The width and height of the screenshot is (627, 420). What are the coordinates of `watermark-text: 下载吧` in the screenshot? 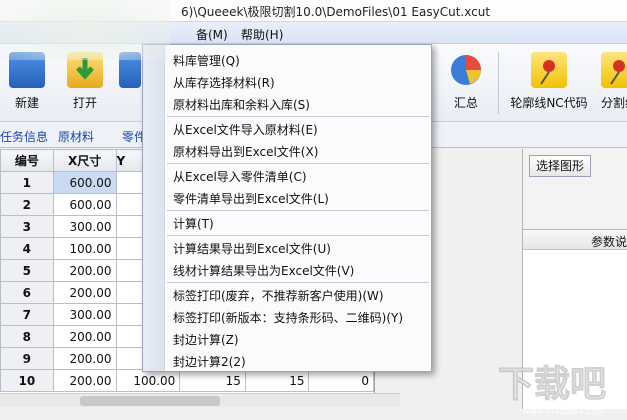 It's located at (552, 384).